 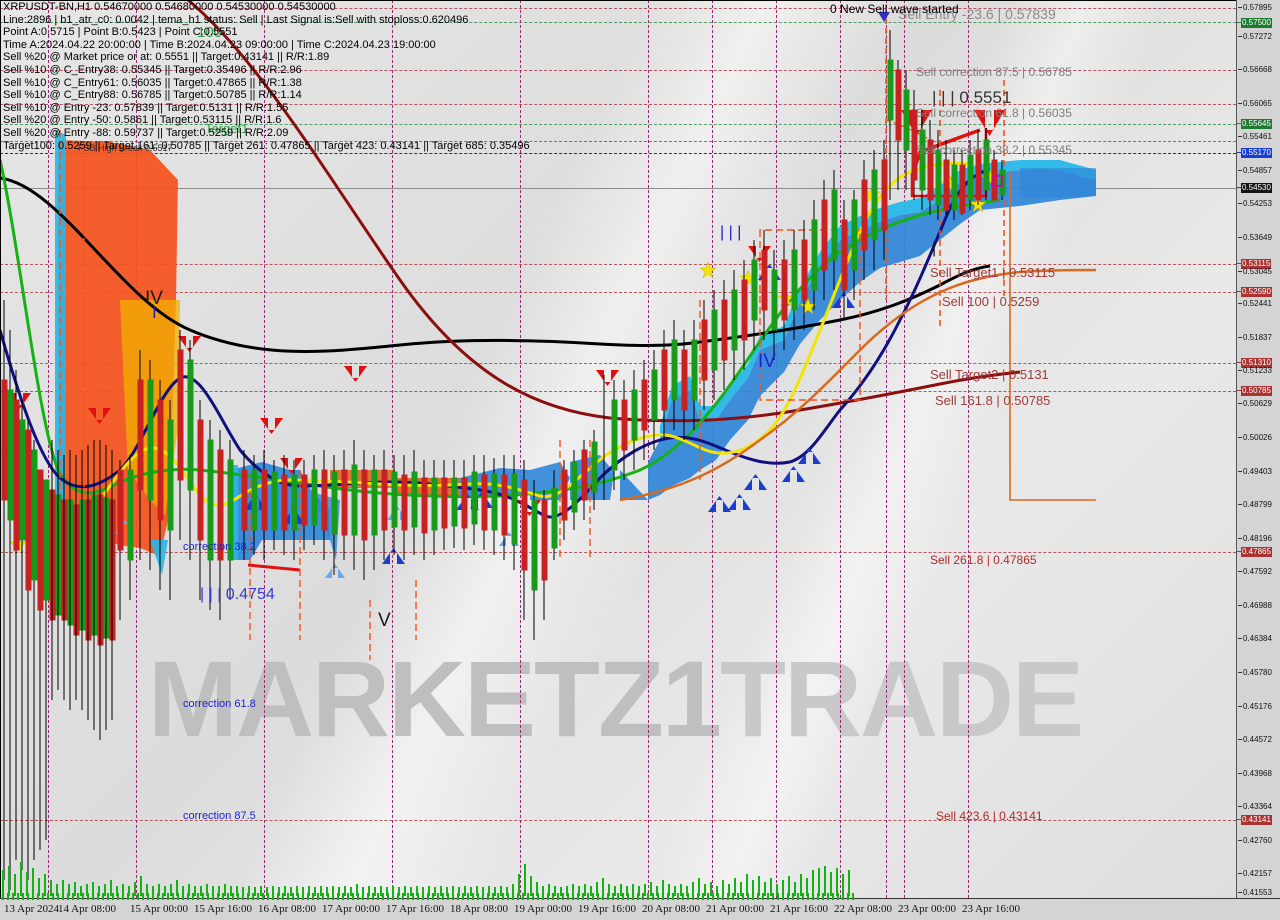 What do you see at coordinates (735, 909) in the screenshot?
I see `time-tick-label: 21 Apr 00:00` at bounding box center [735, 909].